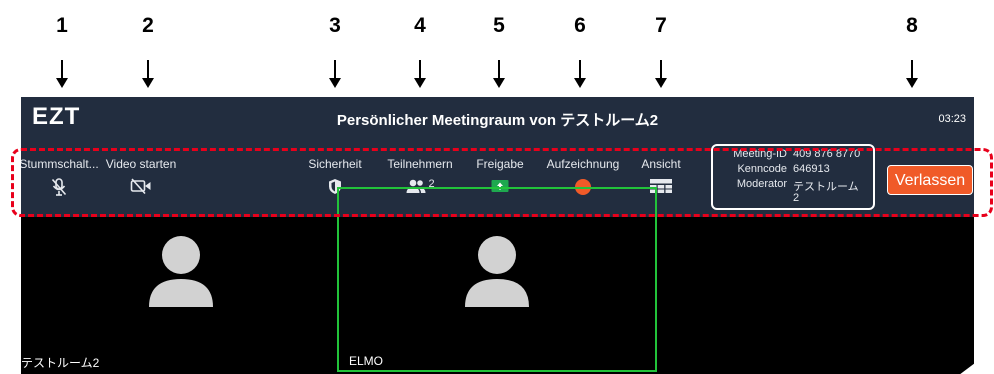 The width and height of the screenshot is (994, 374). Describe the element at coordinates (335, 51) in the screenshot. I see `callout-3: 3` at that location.